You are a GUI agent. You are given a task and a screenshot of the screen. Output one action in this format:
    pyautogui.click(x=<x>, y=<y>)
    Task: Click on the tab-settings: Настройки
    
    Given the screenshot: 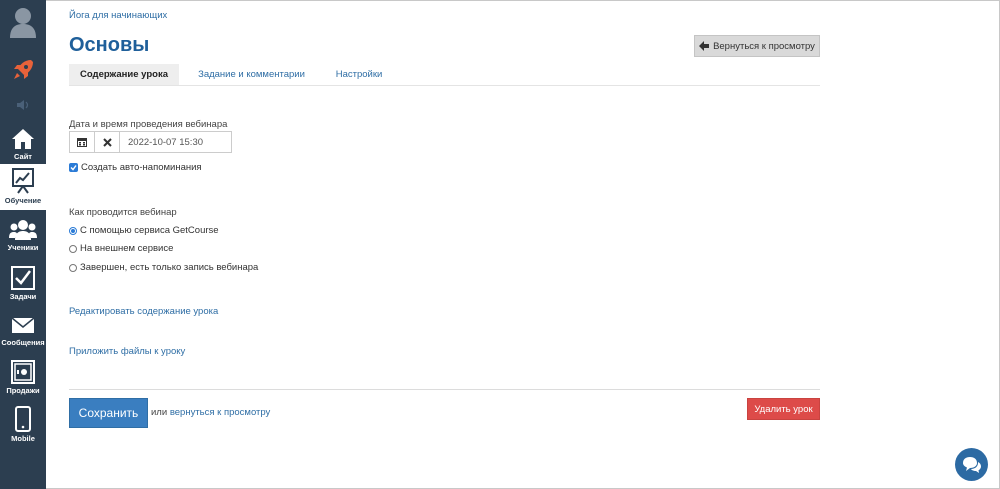 What is the action you would take?
    pyautogui.click(x=359, y=74)
    